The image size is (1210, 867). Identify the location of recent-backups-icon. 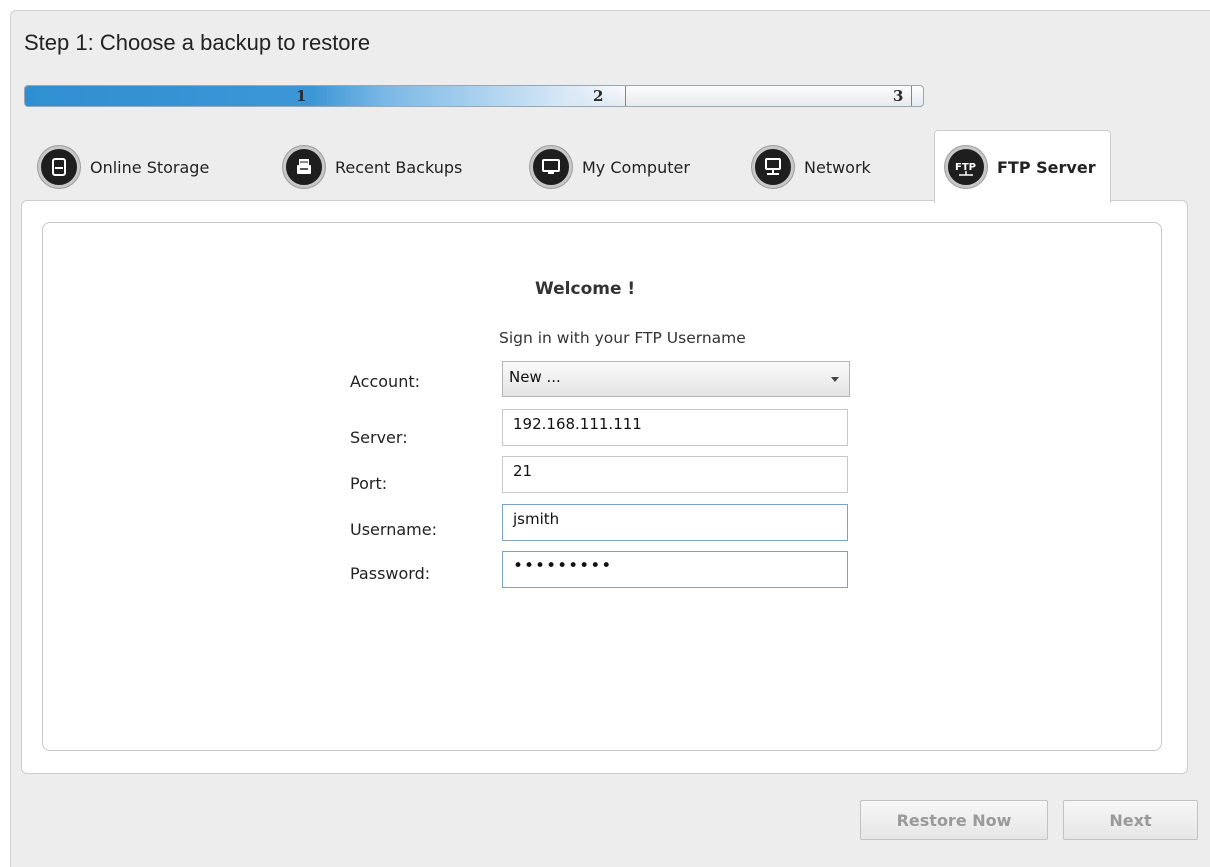
(304, 167).